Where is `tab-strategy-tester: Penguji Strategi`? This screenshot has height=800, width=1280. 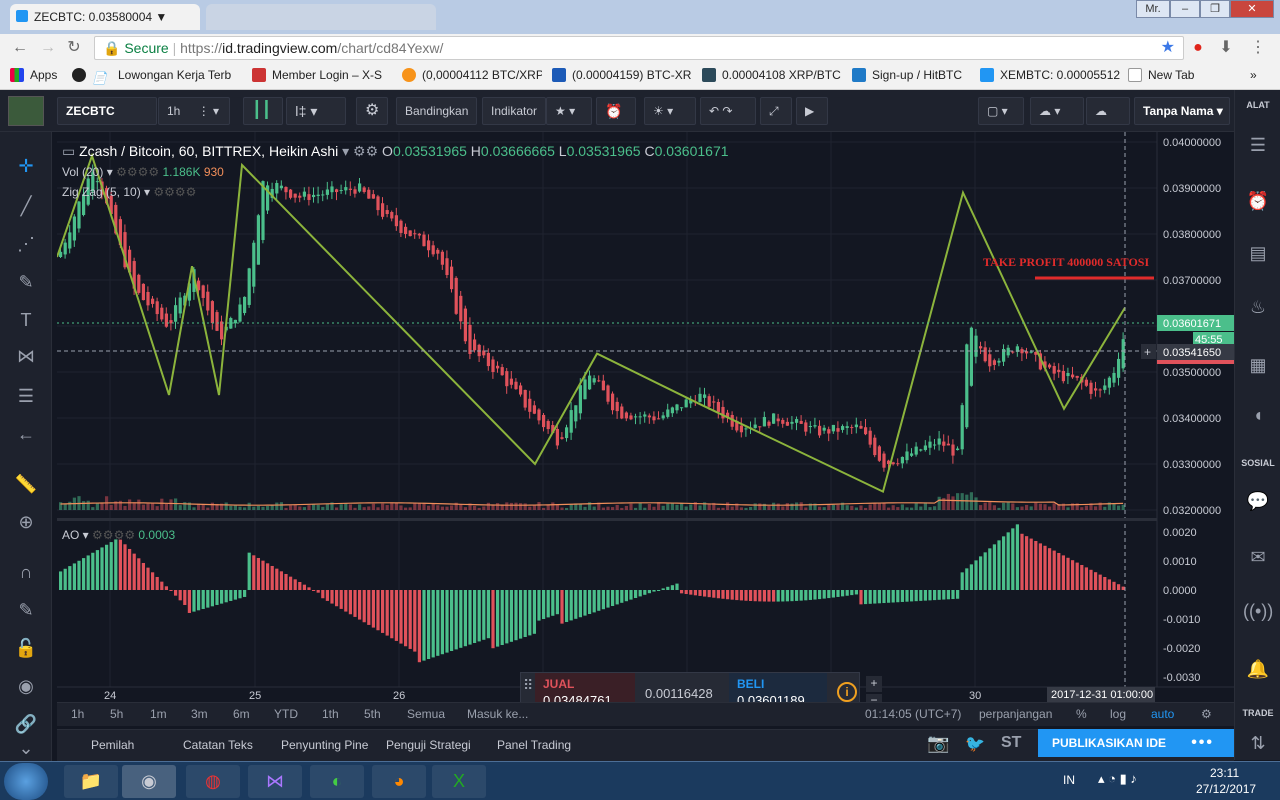
tab-strategy-tester: Penguji Strategi is located at coordinates (428, 745).